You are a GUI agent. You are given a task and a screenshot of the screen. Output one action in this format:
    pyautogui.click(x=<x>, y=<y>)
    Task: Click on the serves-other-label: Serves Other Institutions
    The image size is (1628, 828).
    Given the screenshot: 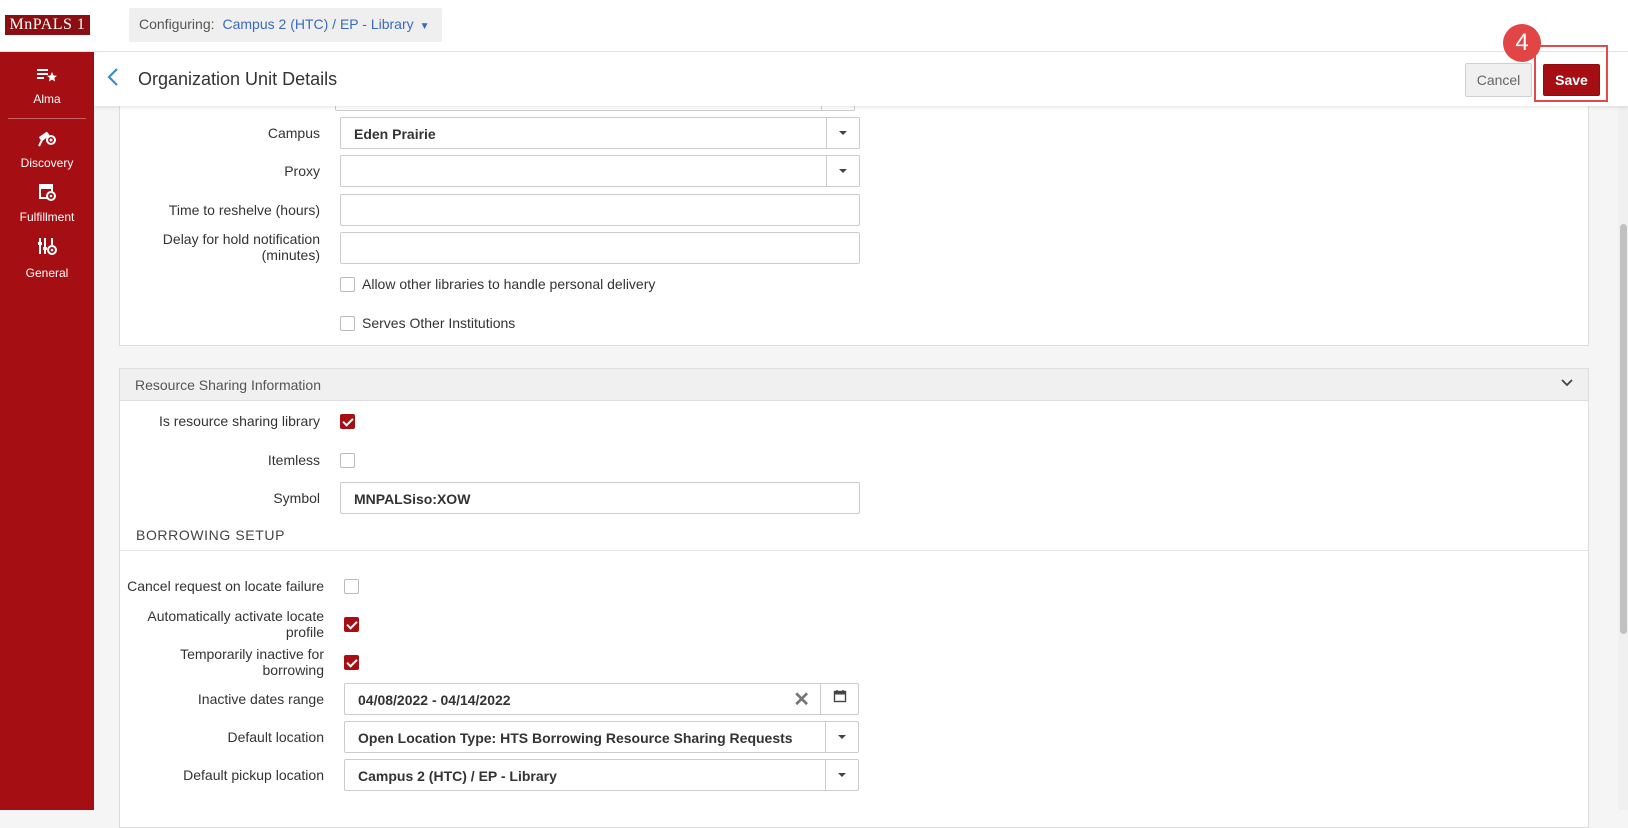 What is the action you would take?
    pyautogui.click(x=439, y=323)
    